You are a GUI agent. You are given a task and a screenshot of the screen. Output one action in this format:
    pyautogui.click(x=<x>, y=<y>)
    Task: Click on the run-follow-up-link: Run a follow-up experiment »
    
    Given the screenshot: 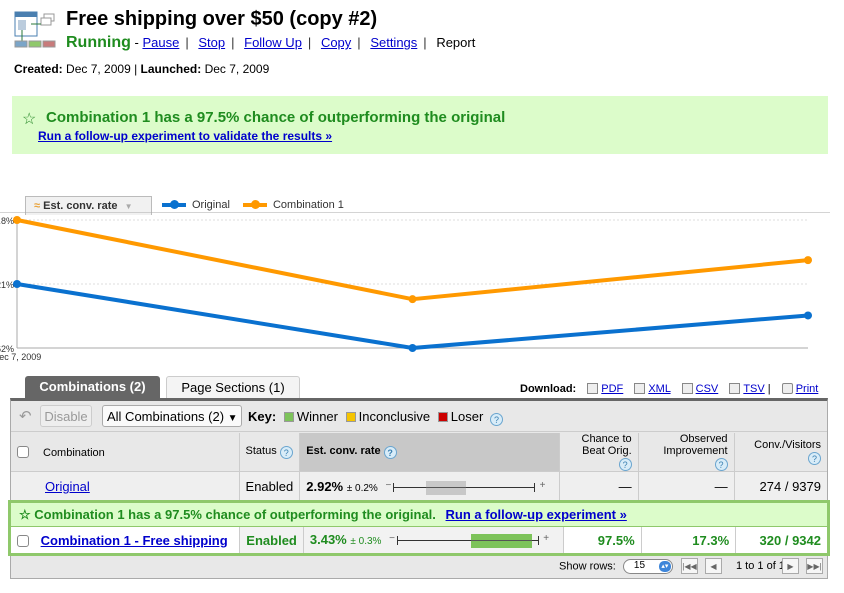 What is the action you would take?
    pyautogui.click(x=536, y=514)
    